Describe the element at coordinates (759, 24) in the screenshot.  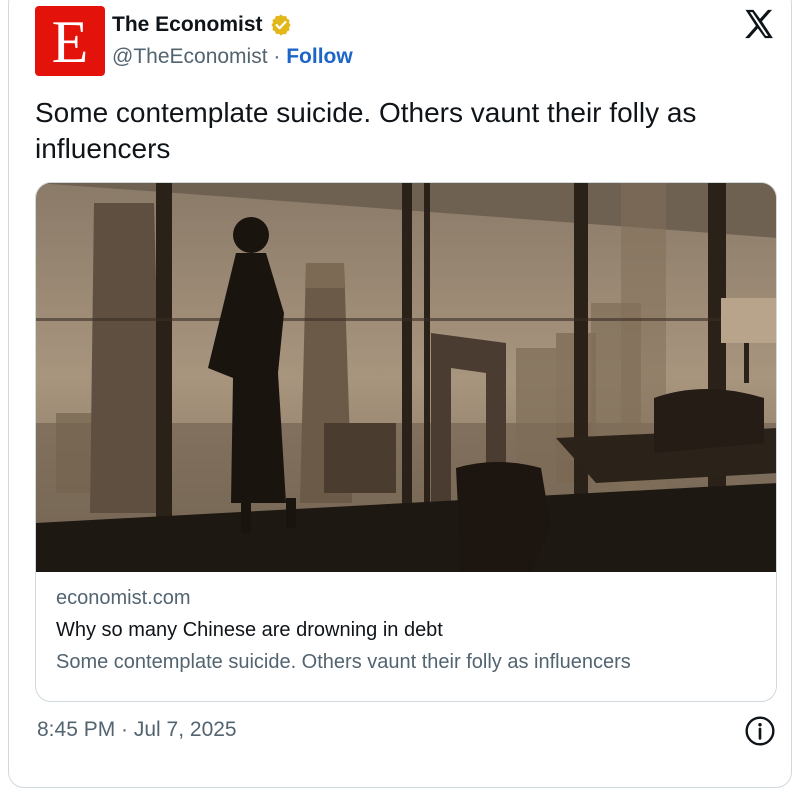
I see `x-logo-icon` at that location.